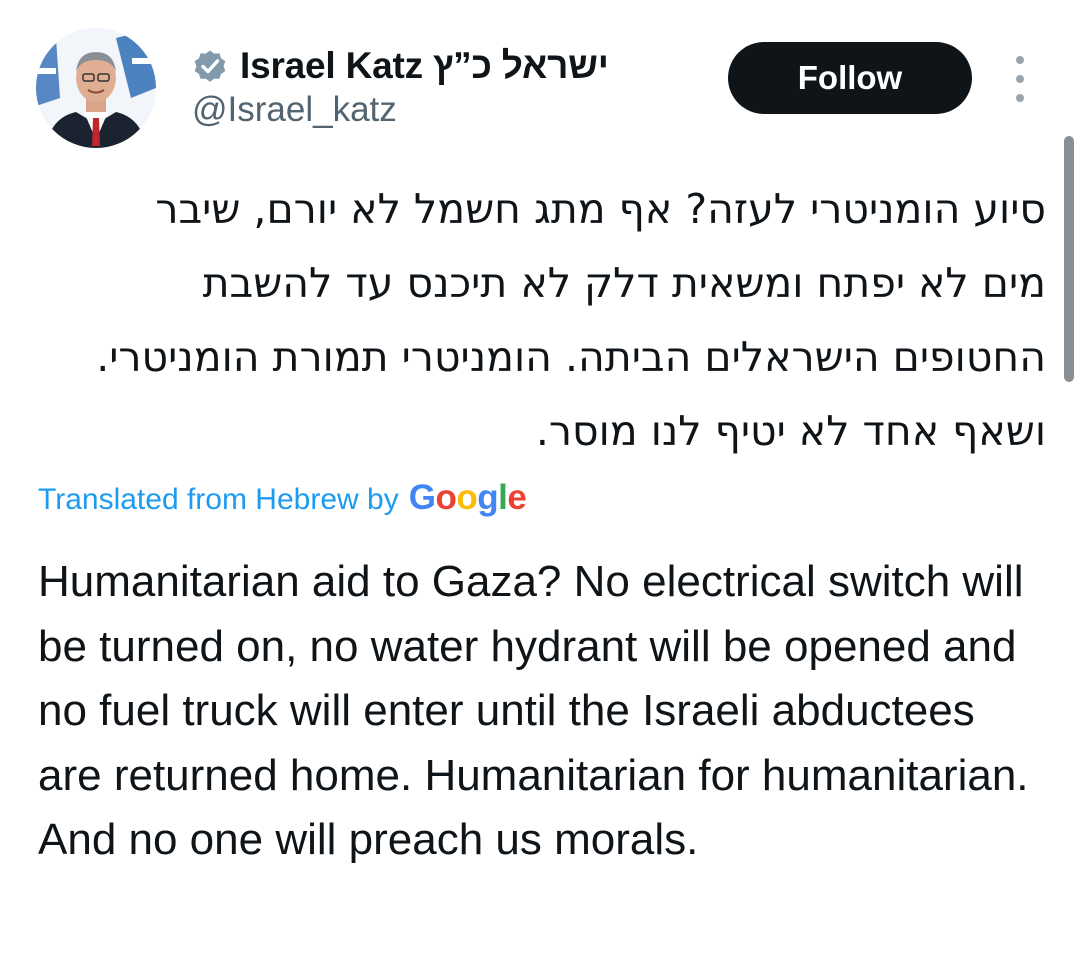 This screenshot has height=980, width=1080. What do you see at coordinates (218, 499) in the screenshot?
I see `translation-label: Translated from Hebrew by` at bounding box center [218, 499].